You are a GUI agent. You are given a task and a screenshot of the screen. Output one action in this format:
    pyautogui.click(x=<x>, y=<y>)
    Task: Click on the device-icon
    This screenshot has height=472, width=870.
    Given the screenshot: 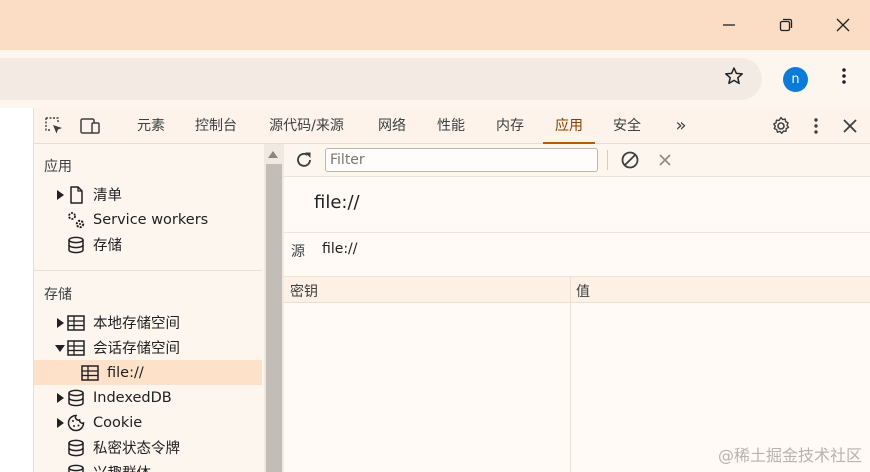 What is the action you would take?
    pyautogui.click(x=90, y=126)
    